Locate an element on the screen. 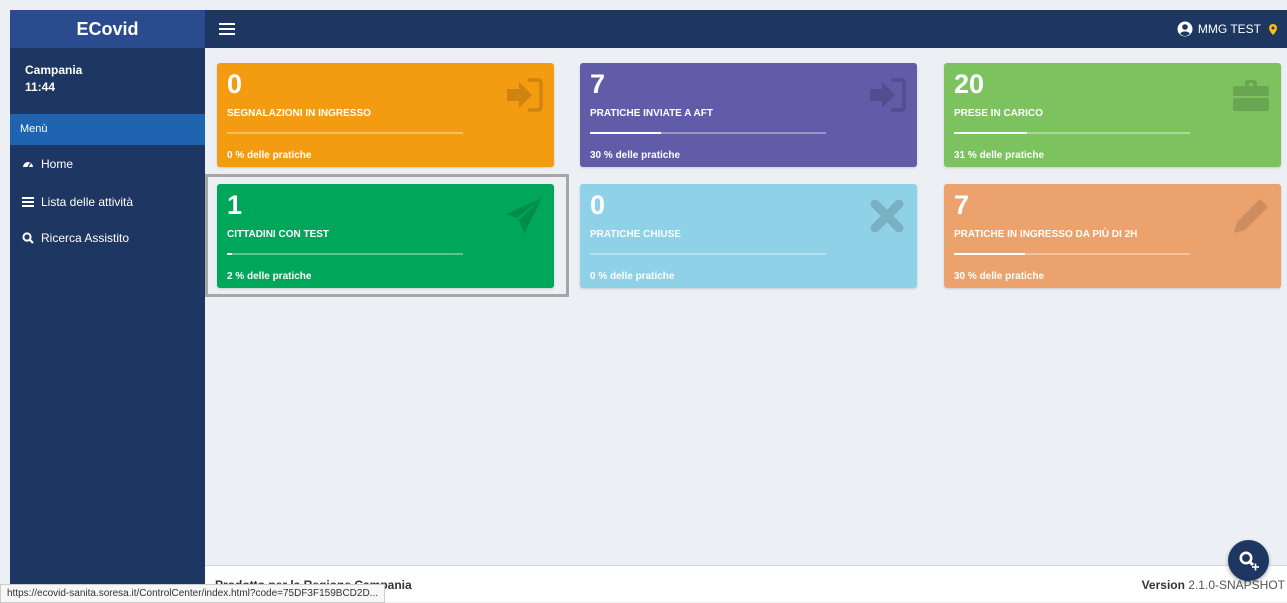 The image size is (1287, 603). menu-header: Menù is located at coordinates (107, 129).